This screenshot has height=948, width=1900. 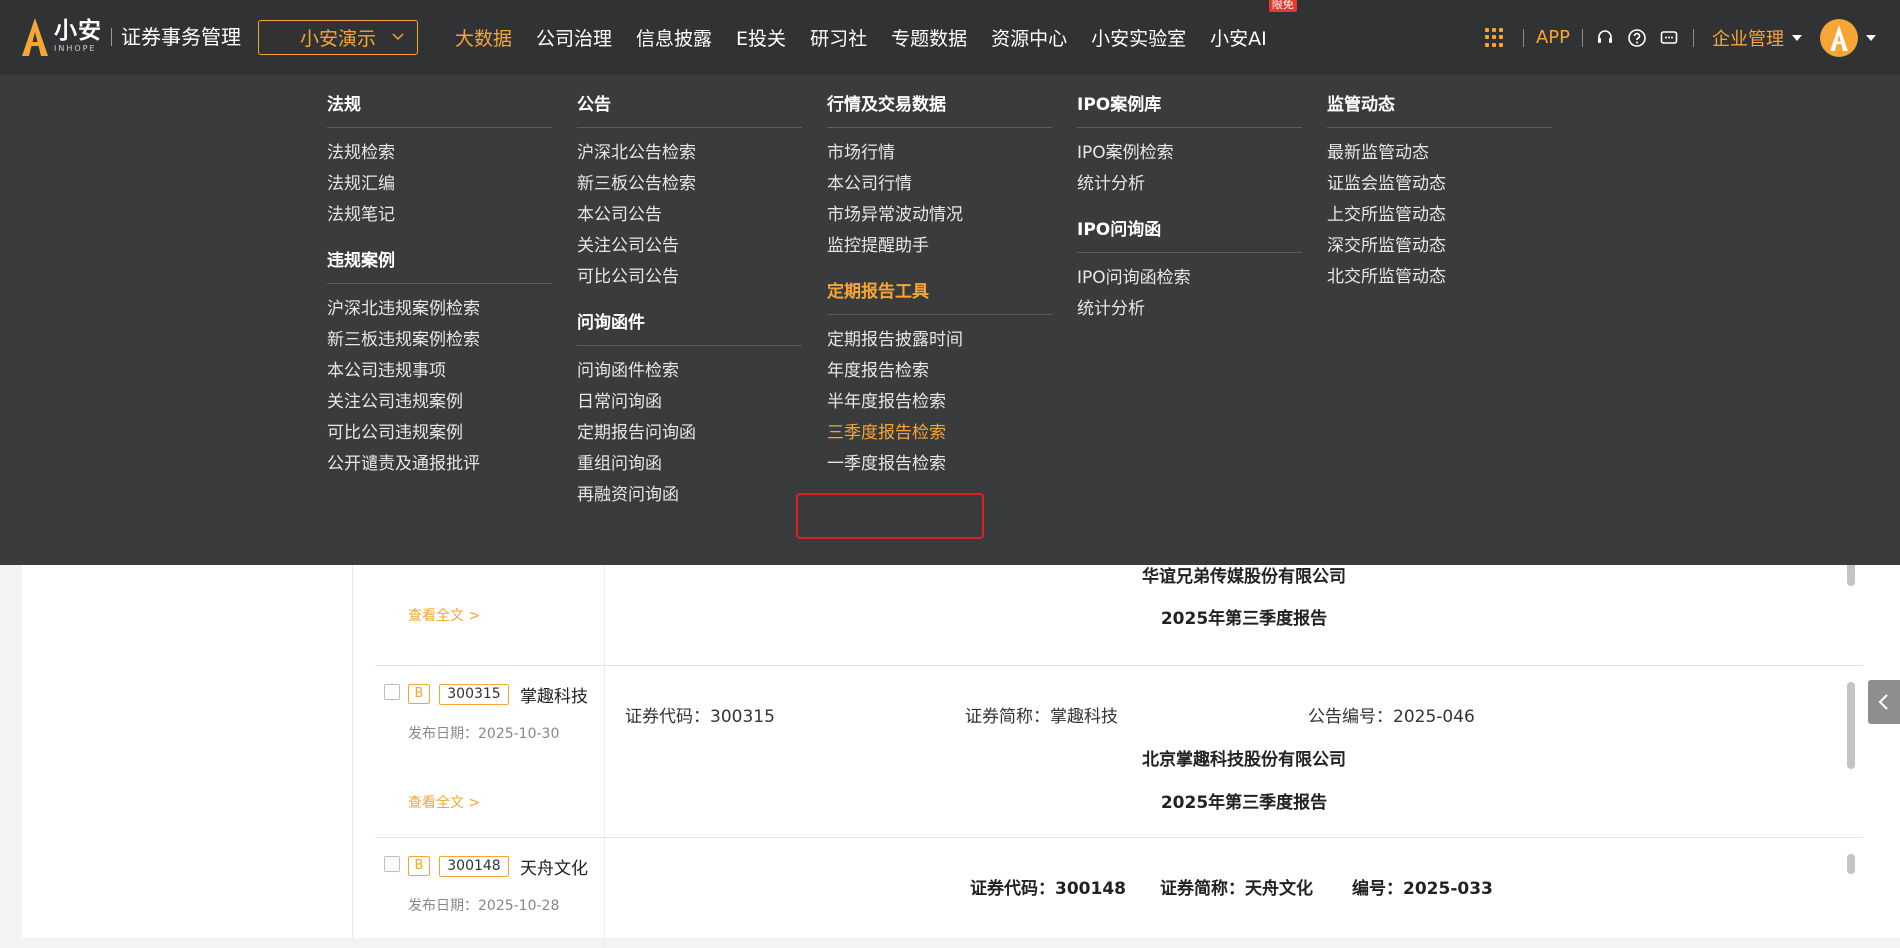 What do you see at coordinates (1439, 153) in the screenshot?
I see `menu-item: 最新监管动态` at bounding box center [1439, 153].